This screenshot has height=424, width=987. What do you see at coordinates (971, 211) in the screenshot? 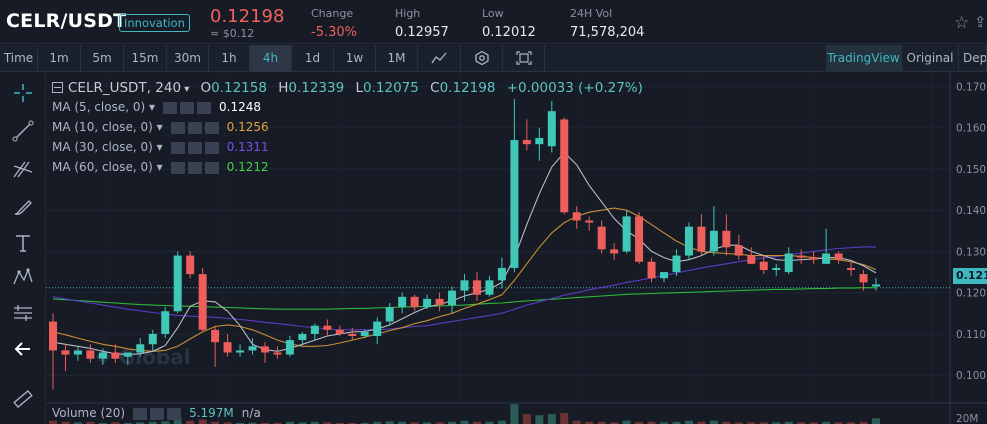
I see `price-tick-label: 0.140` at bounding box center [971, 211].